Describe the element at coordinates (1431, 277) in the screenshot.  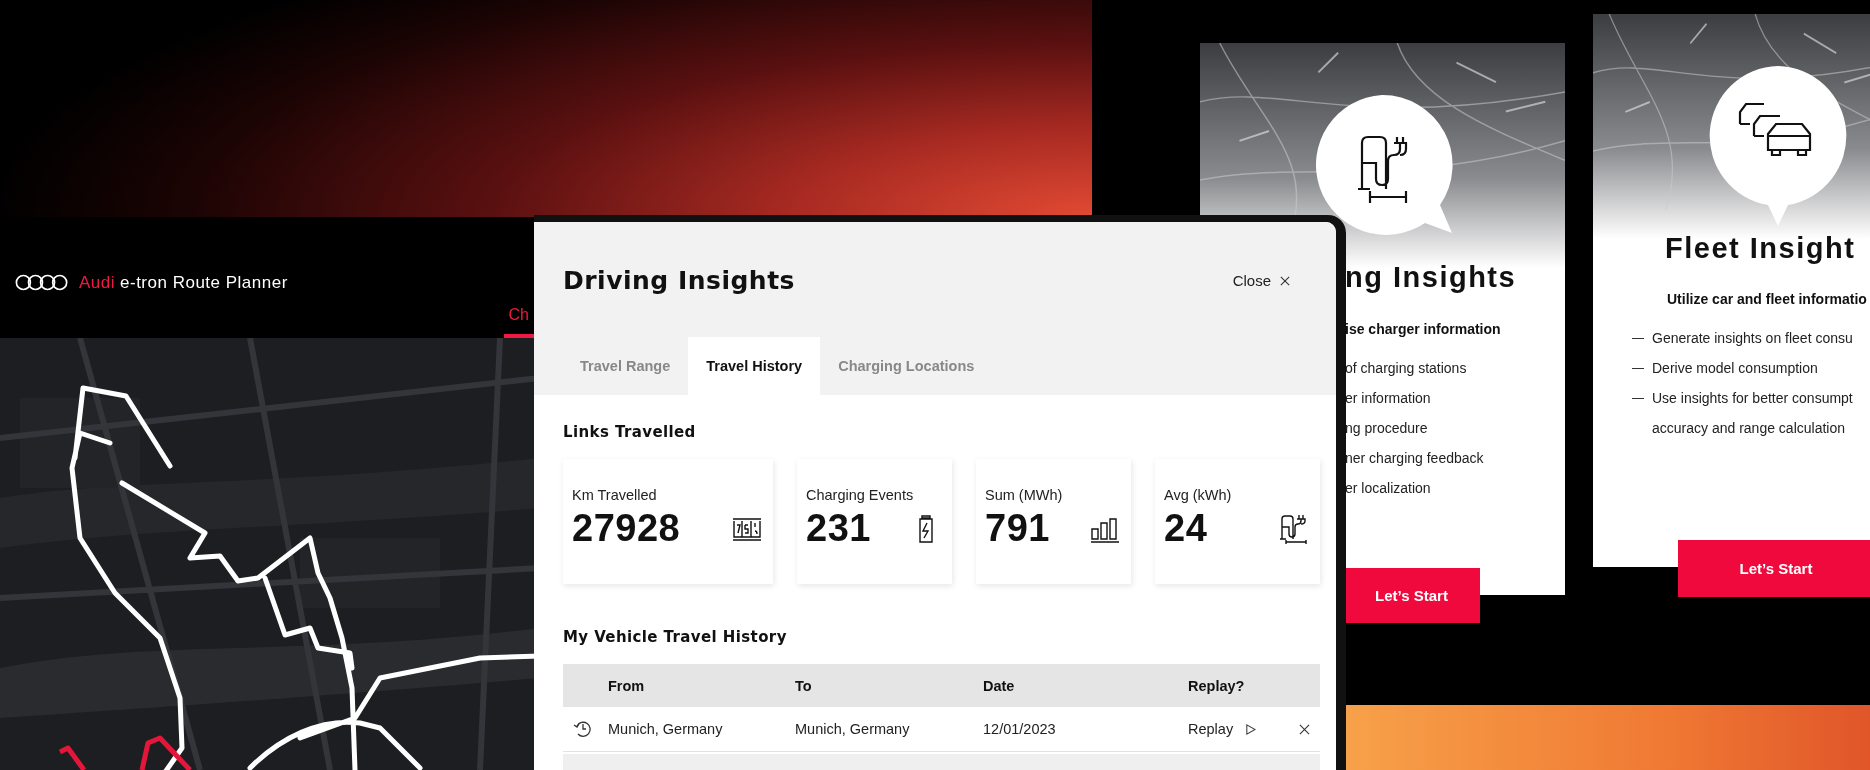
I see `card-title: ng Insights` at that location.